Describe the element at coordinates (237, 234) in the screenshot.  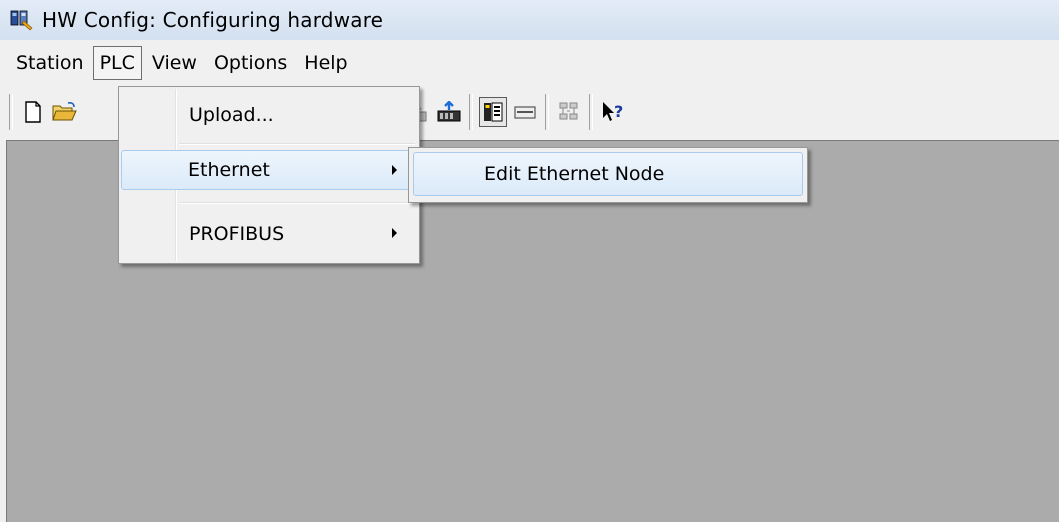
I see `menu-item-label: PROFIBUS` at that location.